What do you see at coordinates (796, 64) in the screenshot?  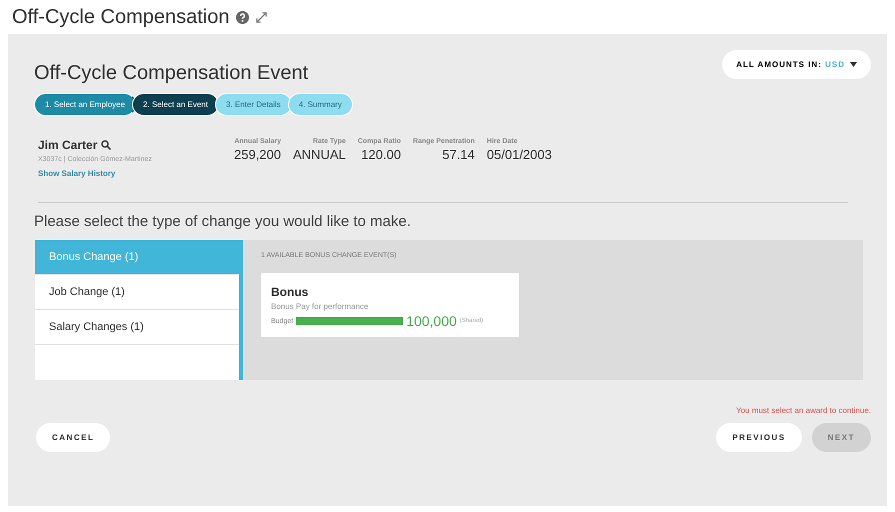 I see `currency-dropdown: ALL AMOUNTS IN: USD` at bounding box center [796, 64].